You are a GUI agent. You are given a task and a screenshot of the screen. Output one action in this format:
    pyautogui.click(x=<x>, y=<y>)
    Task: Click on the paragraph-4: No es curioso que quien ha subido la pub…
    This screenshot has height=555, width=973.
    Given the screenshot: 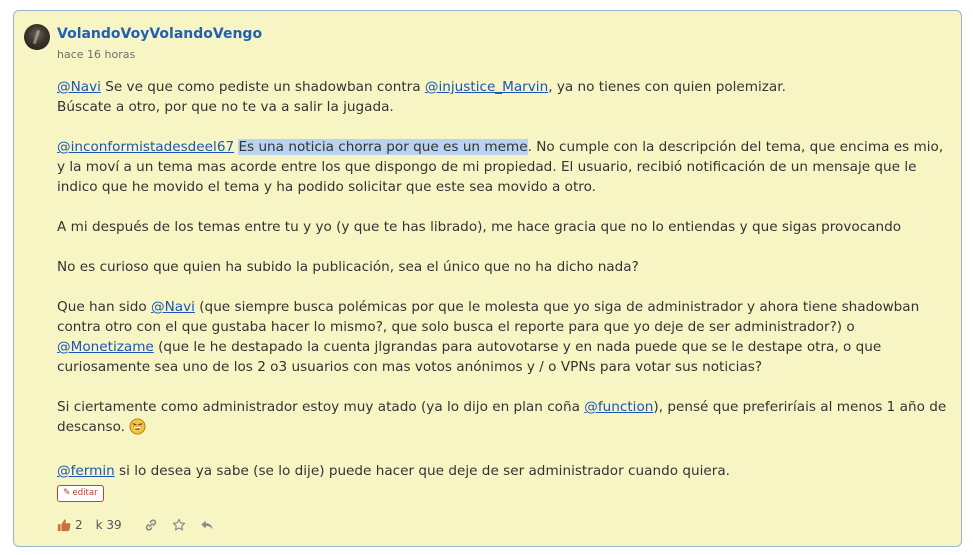 What is the action you would take?
    pyautogui.click(x=348, y=267)
    